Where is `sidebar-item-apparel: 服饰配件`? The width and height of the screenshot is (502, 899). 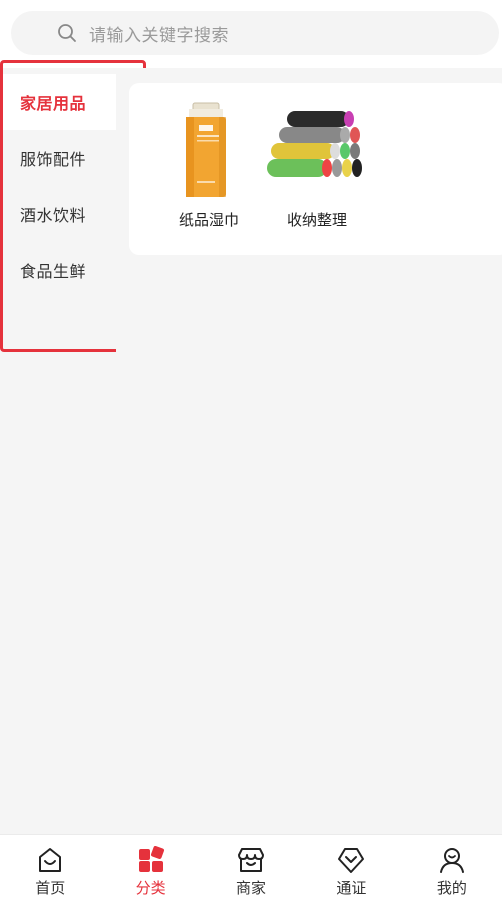 sidebar-item-apparel: 服饰配件 is located at coordinates (58, 158).